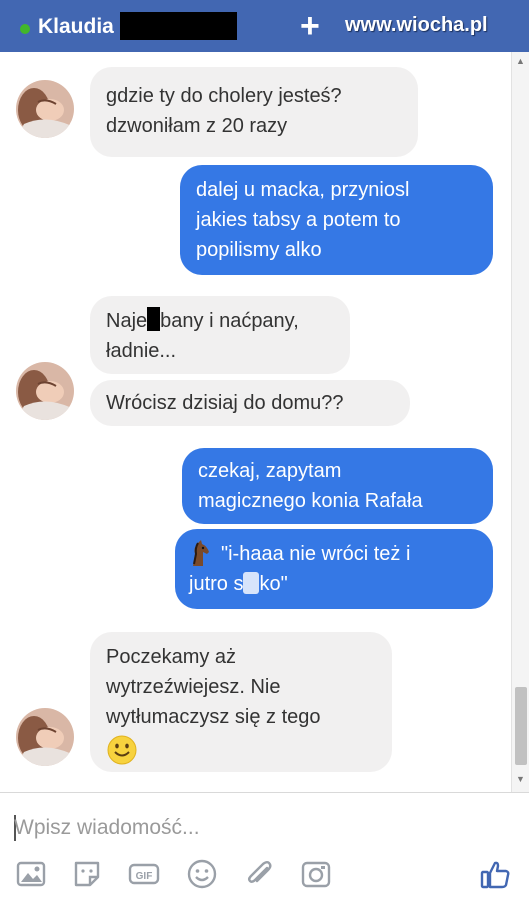  I want to click on message-text: "i-haaa nie wróci też i, so click(316, 554).